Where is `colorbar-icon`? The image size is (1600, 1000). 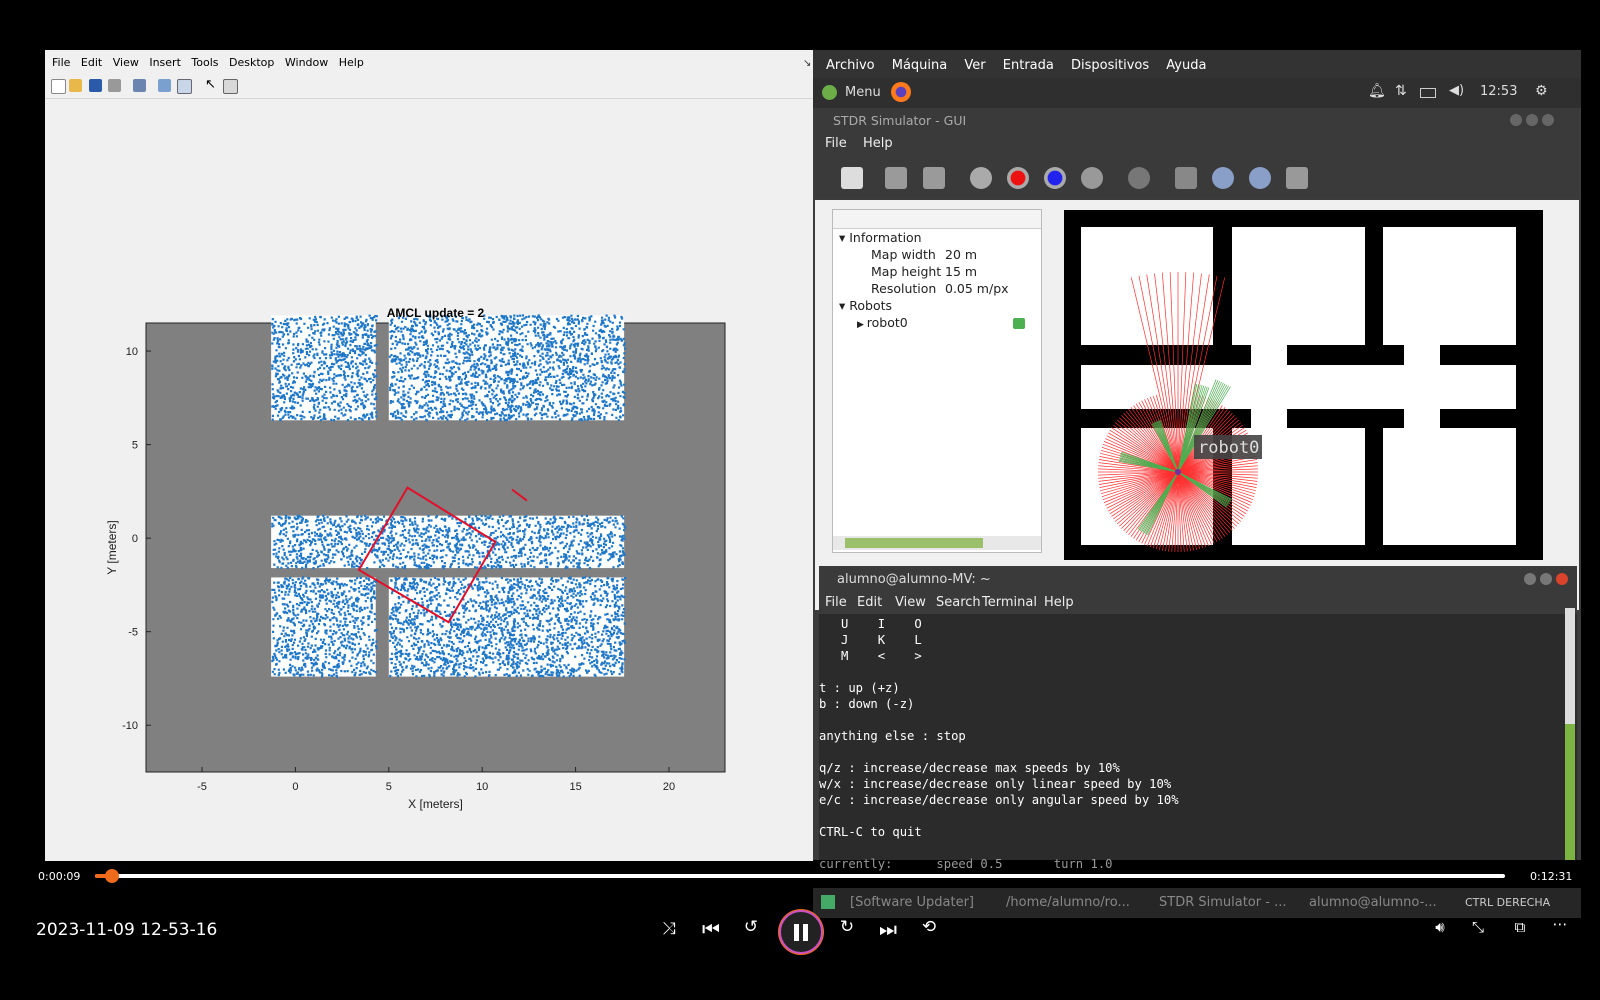 colorbar-icon is located at coordinates (164, 85).